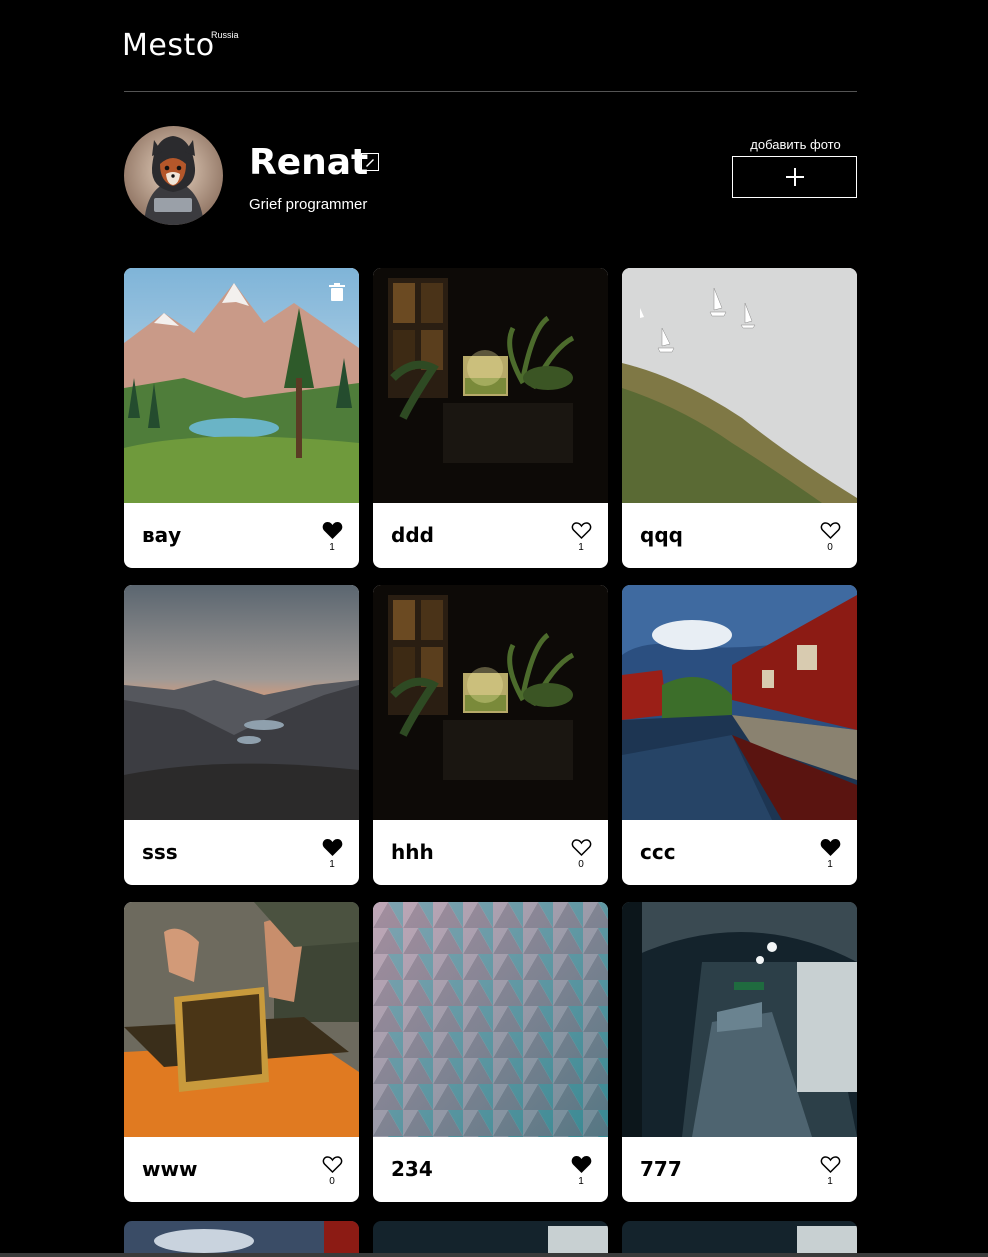 This screenshot has width=988, height=1257. I want to click on profile-name: Renat, so click(309, 162).